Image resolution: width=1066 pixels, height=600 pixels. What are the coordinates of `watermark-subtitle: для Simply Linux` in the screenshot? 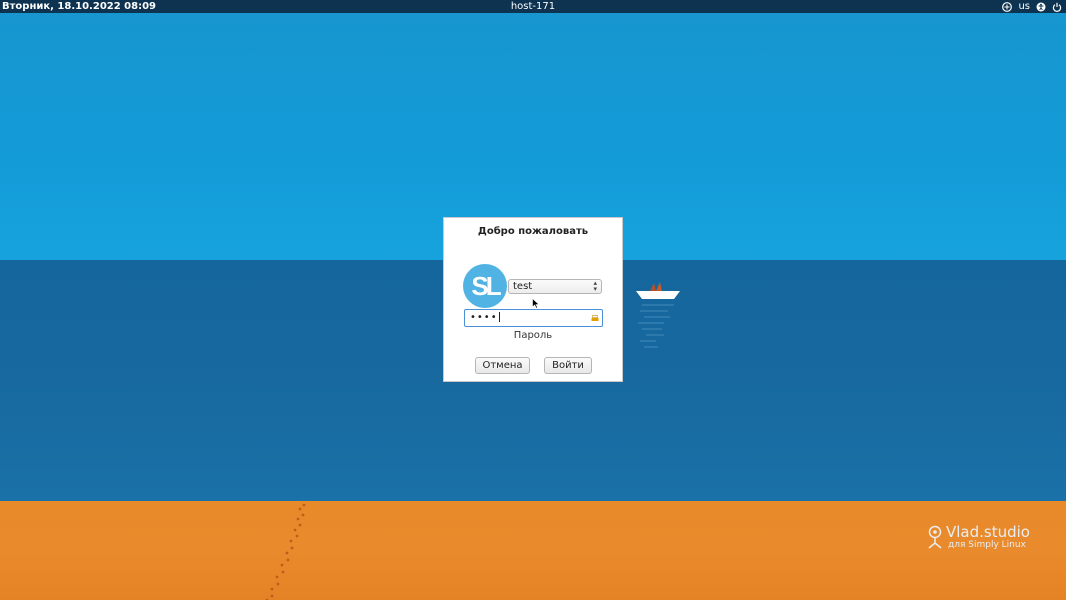 It's located at (987, 545).